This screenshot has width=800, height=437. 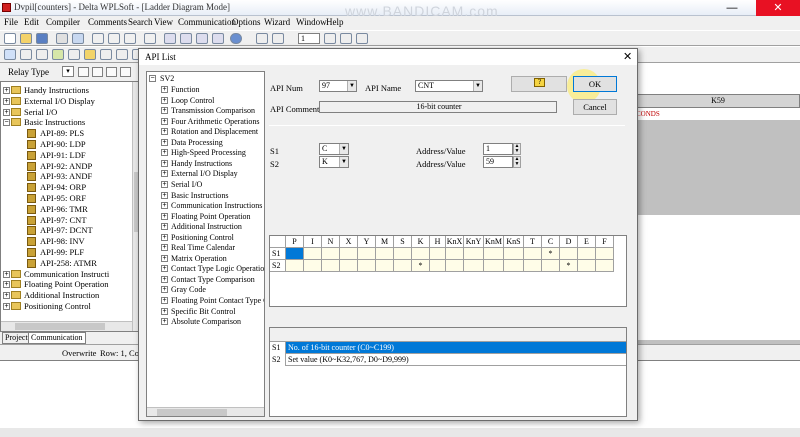 I want to click on api-list-icon, so click(x=90, y=54).